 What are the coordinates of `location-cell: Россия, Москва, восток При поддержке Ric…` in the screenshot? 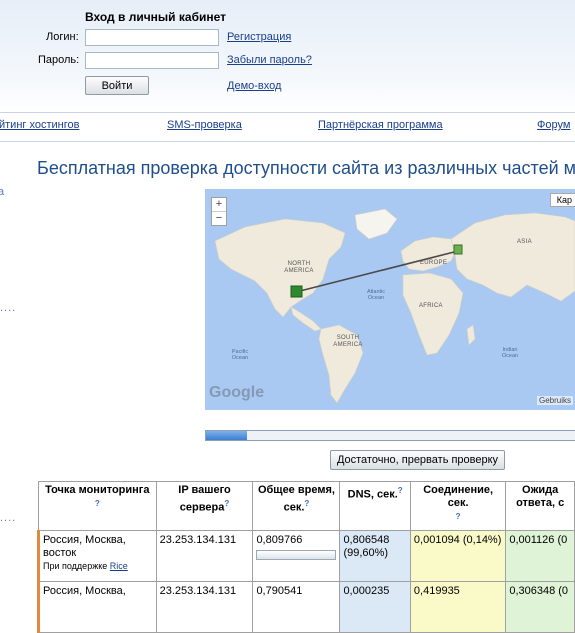 It's located at (97, 555).